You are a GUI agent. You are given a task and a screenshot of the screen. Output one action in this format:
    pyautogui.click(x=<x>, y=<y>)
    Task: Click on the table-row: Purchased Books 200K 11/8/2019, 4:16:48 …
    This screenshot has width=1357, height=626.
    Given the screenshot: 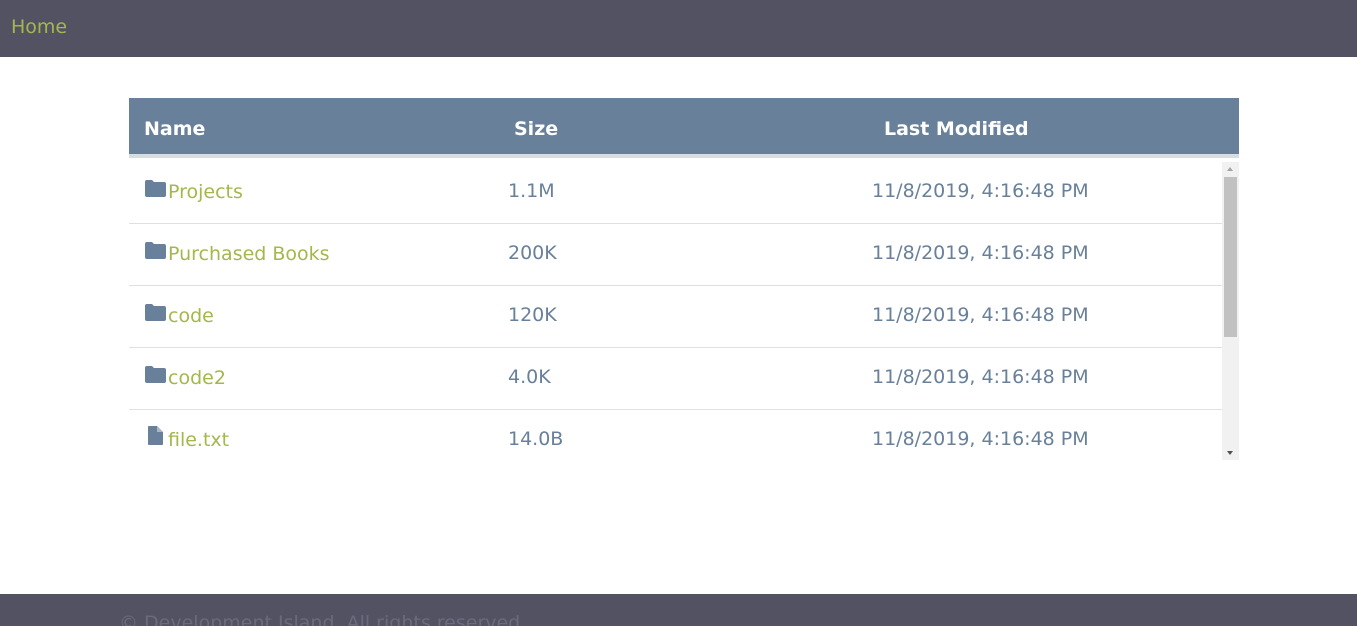 What is the action you would take?
    pyautogui.click(x=675, y=255)
    